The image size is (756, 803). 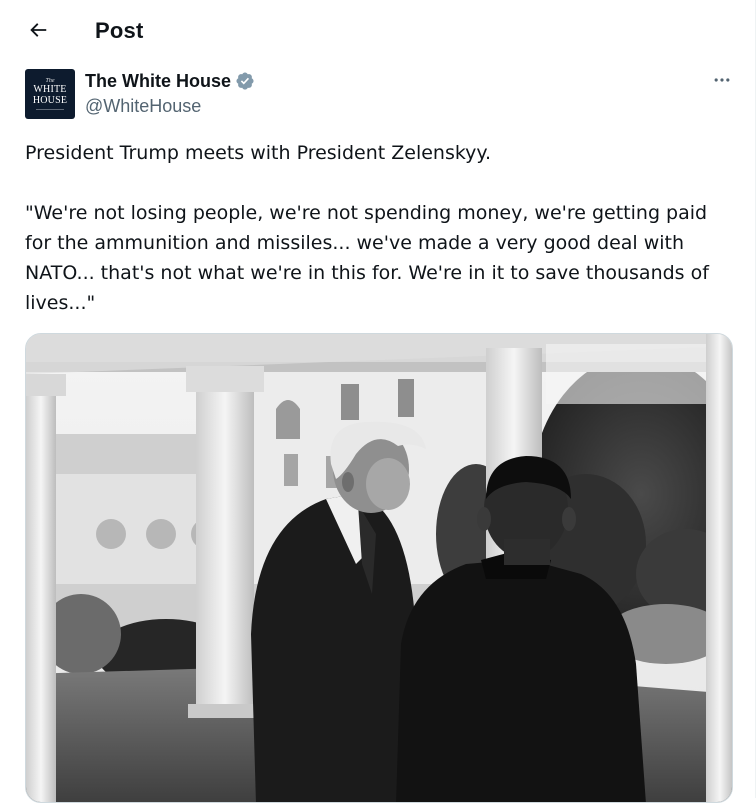 What do you see at coordinates (50, 89) in the screenshot?
I see `avatar-text-line1: WHITE` at bounding box center [50, 89].